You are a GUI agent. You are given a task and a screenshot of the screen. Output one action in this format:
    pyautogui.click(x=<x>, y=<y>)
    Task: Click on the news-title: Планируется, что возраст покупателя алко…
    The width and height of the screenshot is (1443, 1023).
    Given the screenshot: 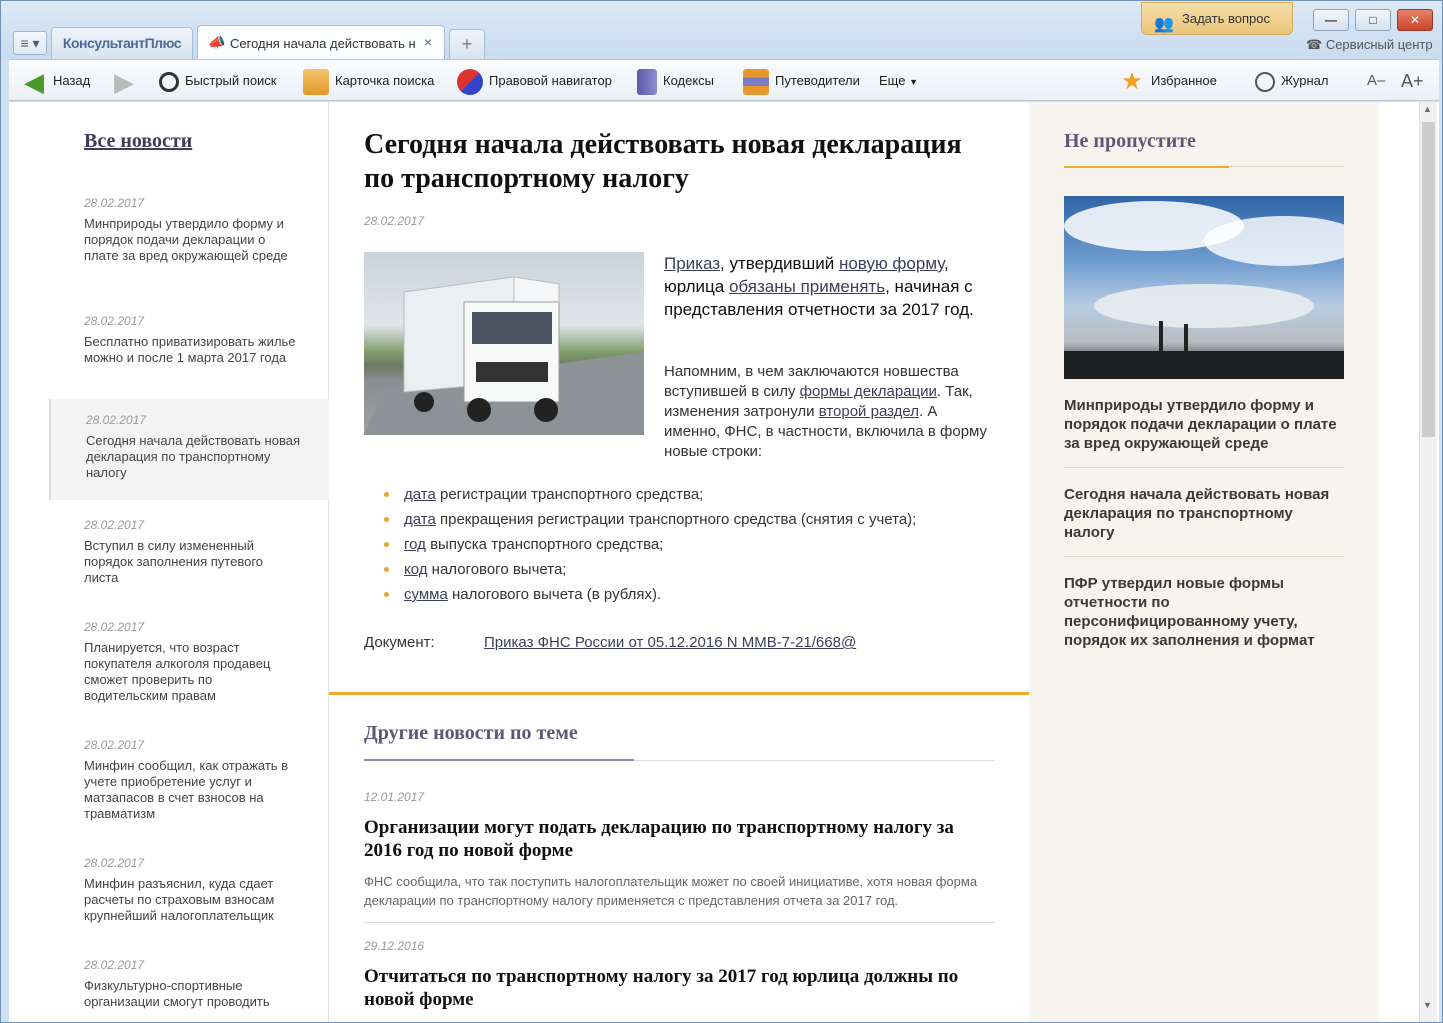 What is the action you would take?
    pyautogui.click(x=177, y=671)
    